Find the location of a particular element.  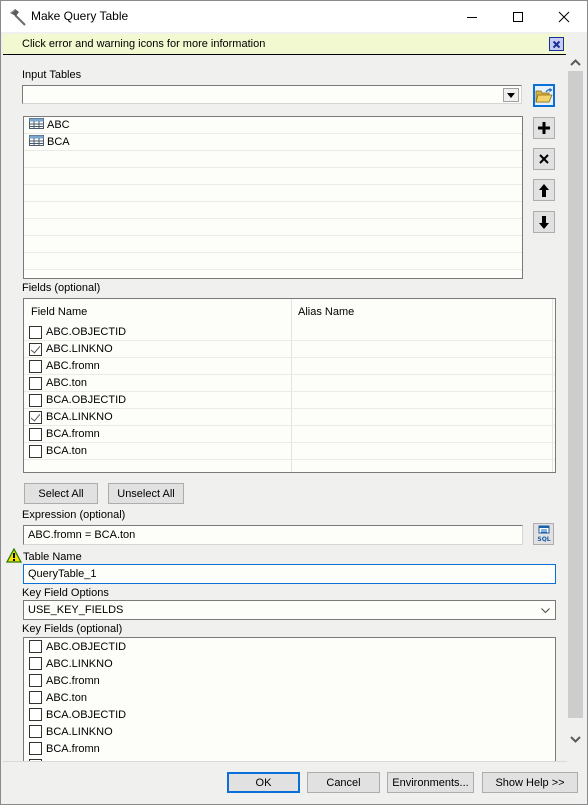

show-help-button: Show Help >> is located at coordinates (530, 782).